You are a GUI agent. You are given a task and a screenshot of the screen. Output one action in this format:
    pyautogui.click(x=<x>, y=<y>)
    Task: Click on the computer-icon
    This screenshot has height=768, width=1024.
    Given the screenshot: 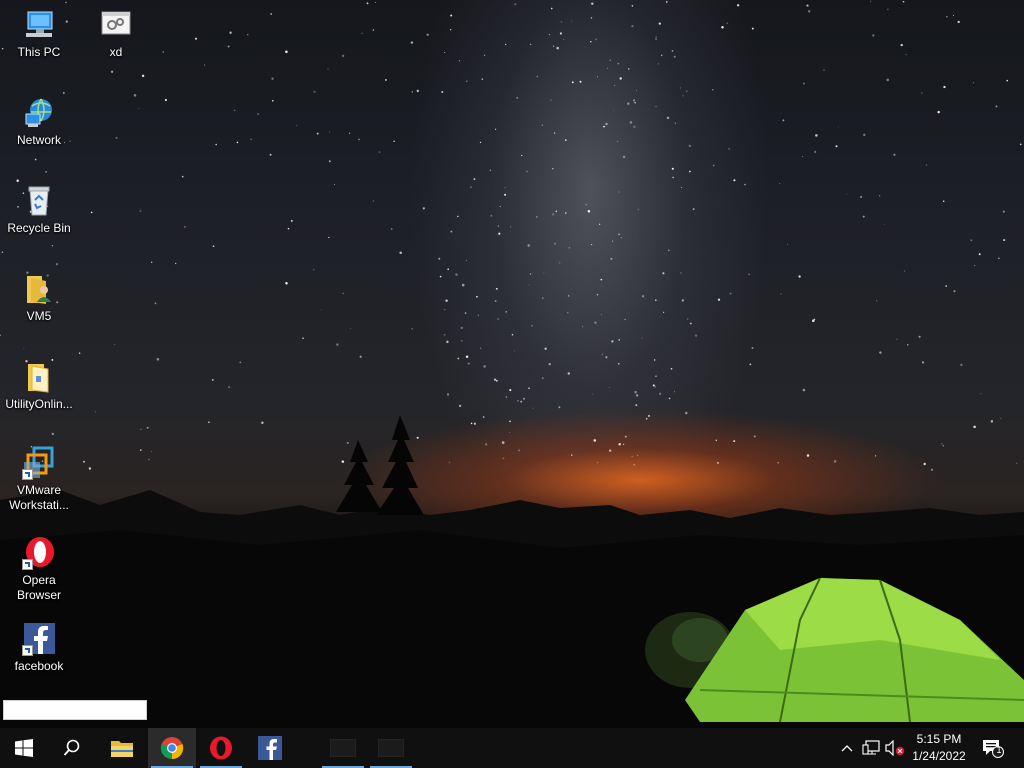 What is the action you would take?
    pyautogui.click(x=39, y=25)
    